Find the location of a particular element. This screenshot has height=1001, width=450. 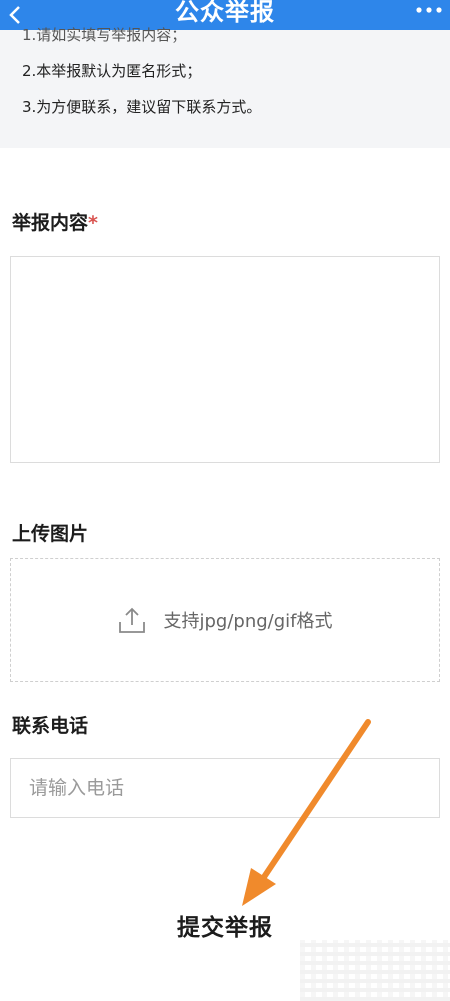

required-star: * is located at coordinates (93, 223).